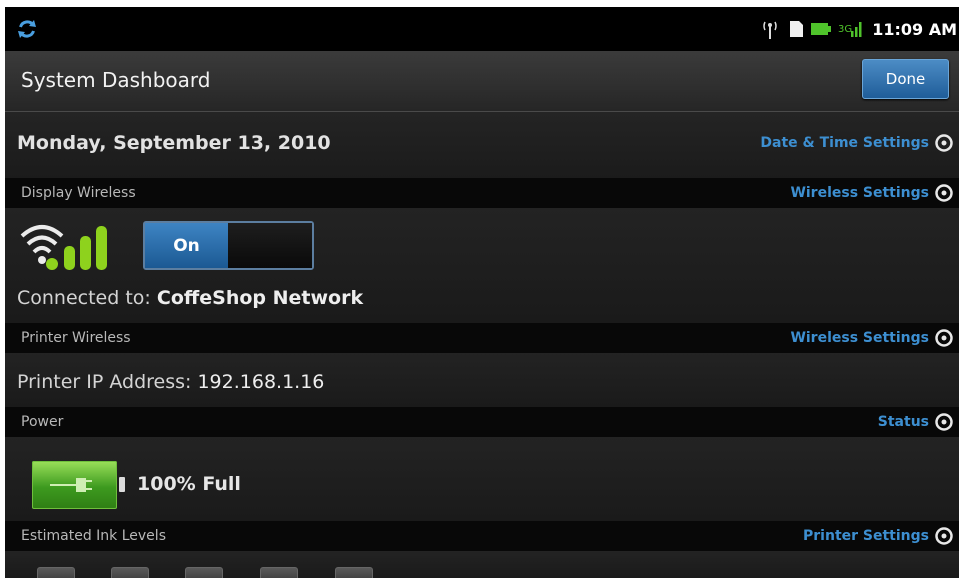 The image size is (959, 578). Describe the element at coordinates (76, 338) in the screenshot. I see `section-label: Printer Wireless` at that location.